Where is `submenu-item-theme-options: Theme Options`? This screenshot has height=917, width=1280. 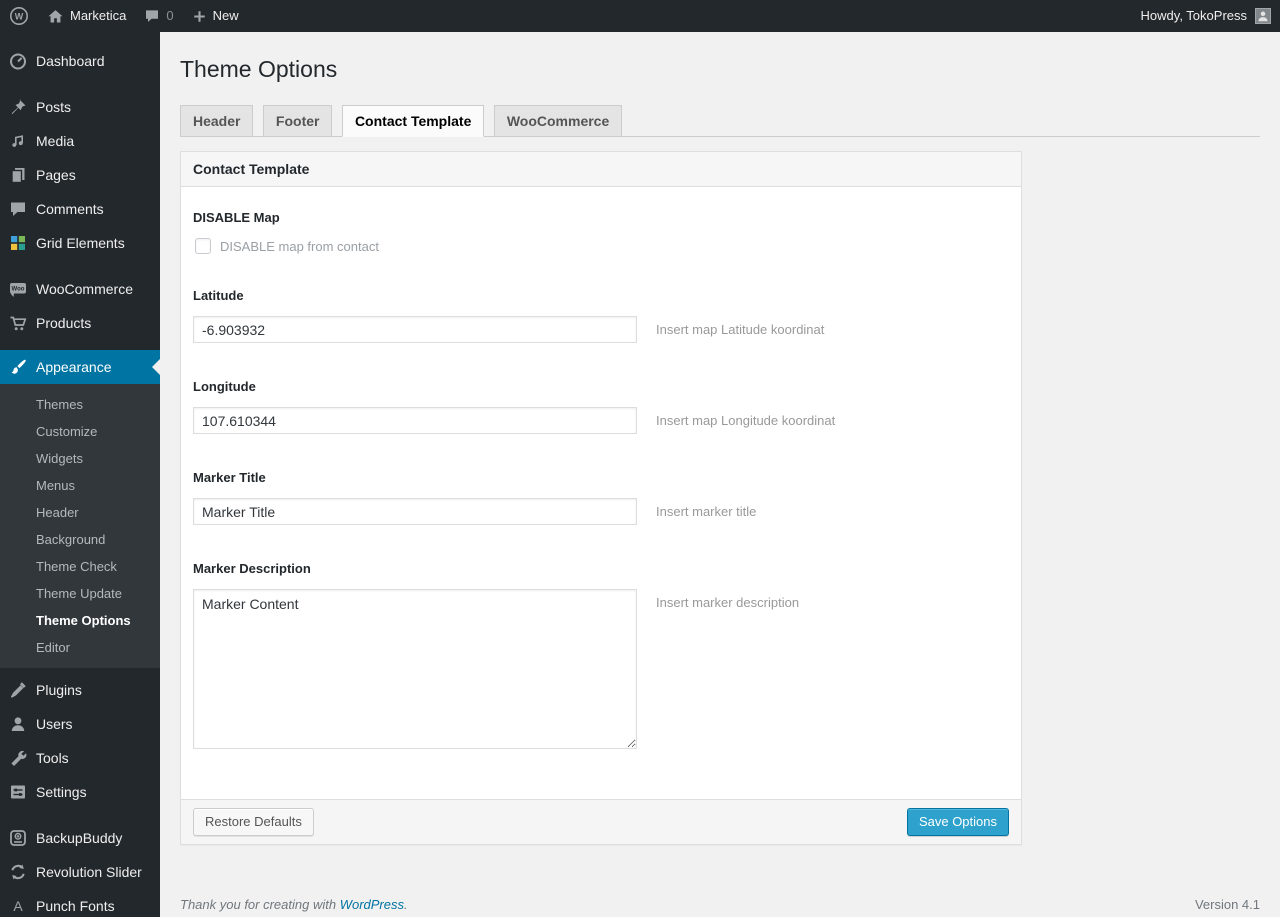
submenu-item-theme-options: Theme Options is located at coordinates (80, 620).